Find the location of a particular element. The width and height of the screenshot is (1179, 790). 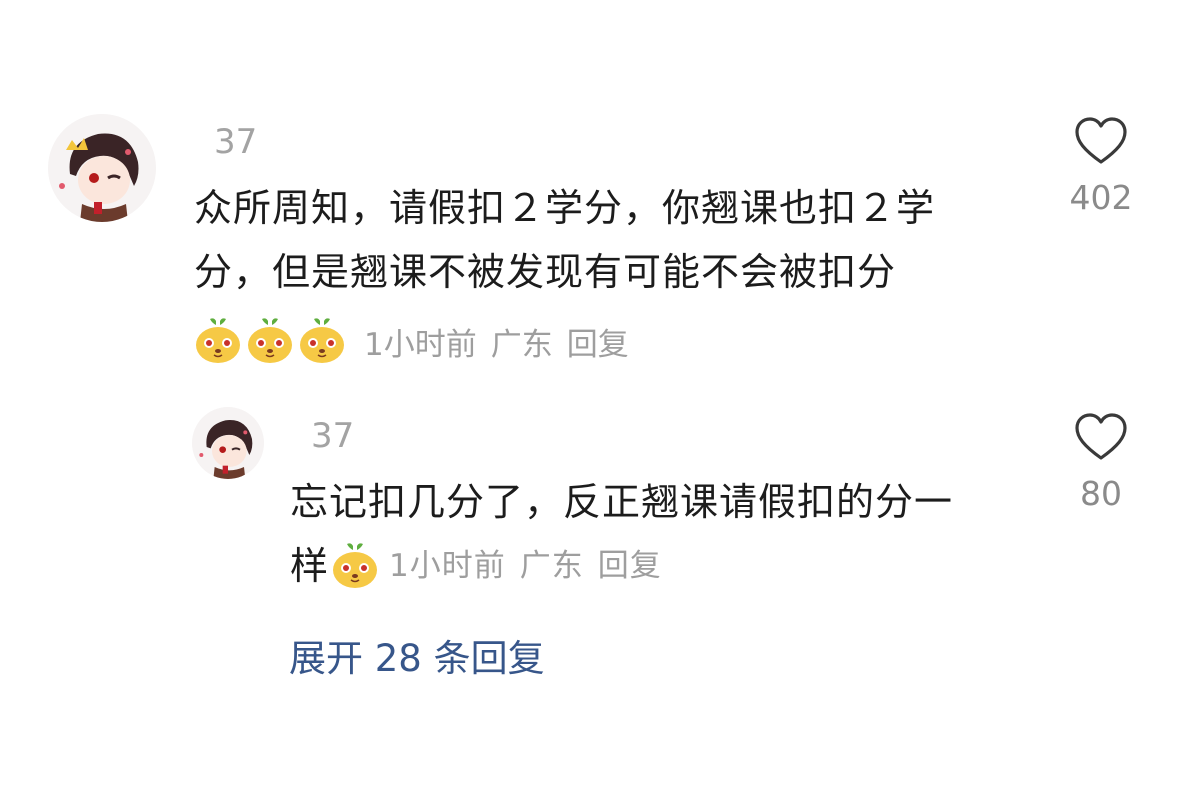

username: 37 is located at coordinates (235, 142).